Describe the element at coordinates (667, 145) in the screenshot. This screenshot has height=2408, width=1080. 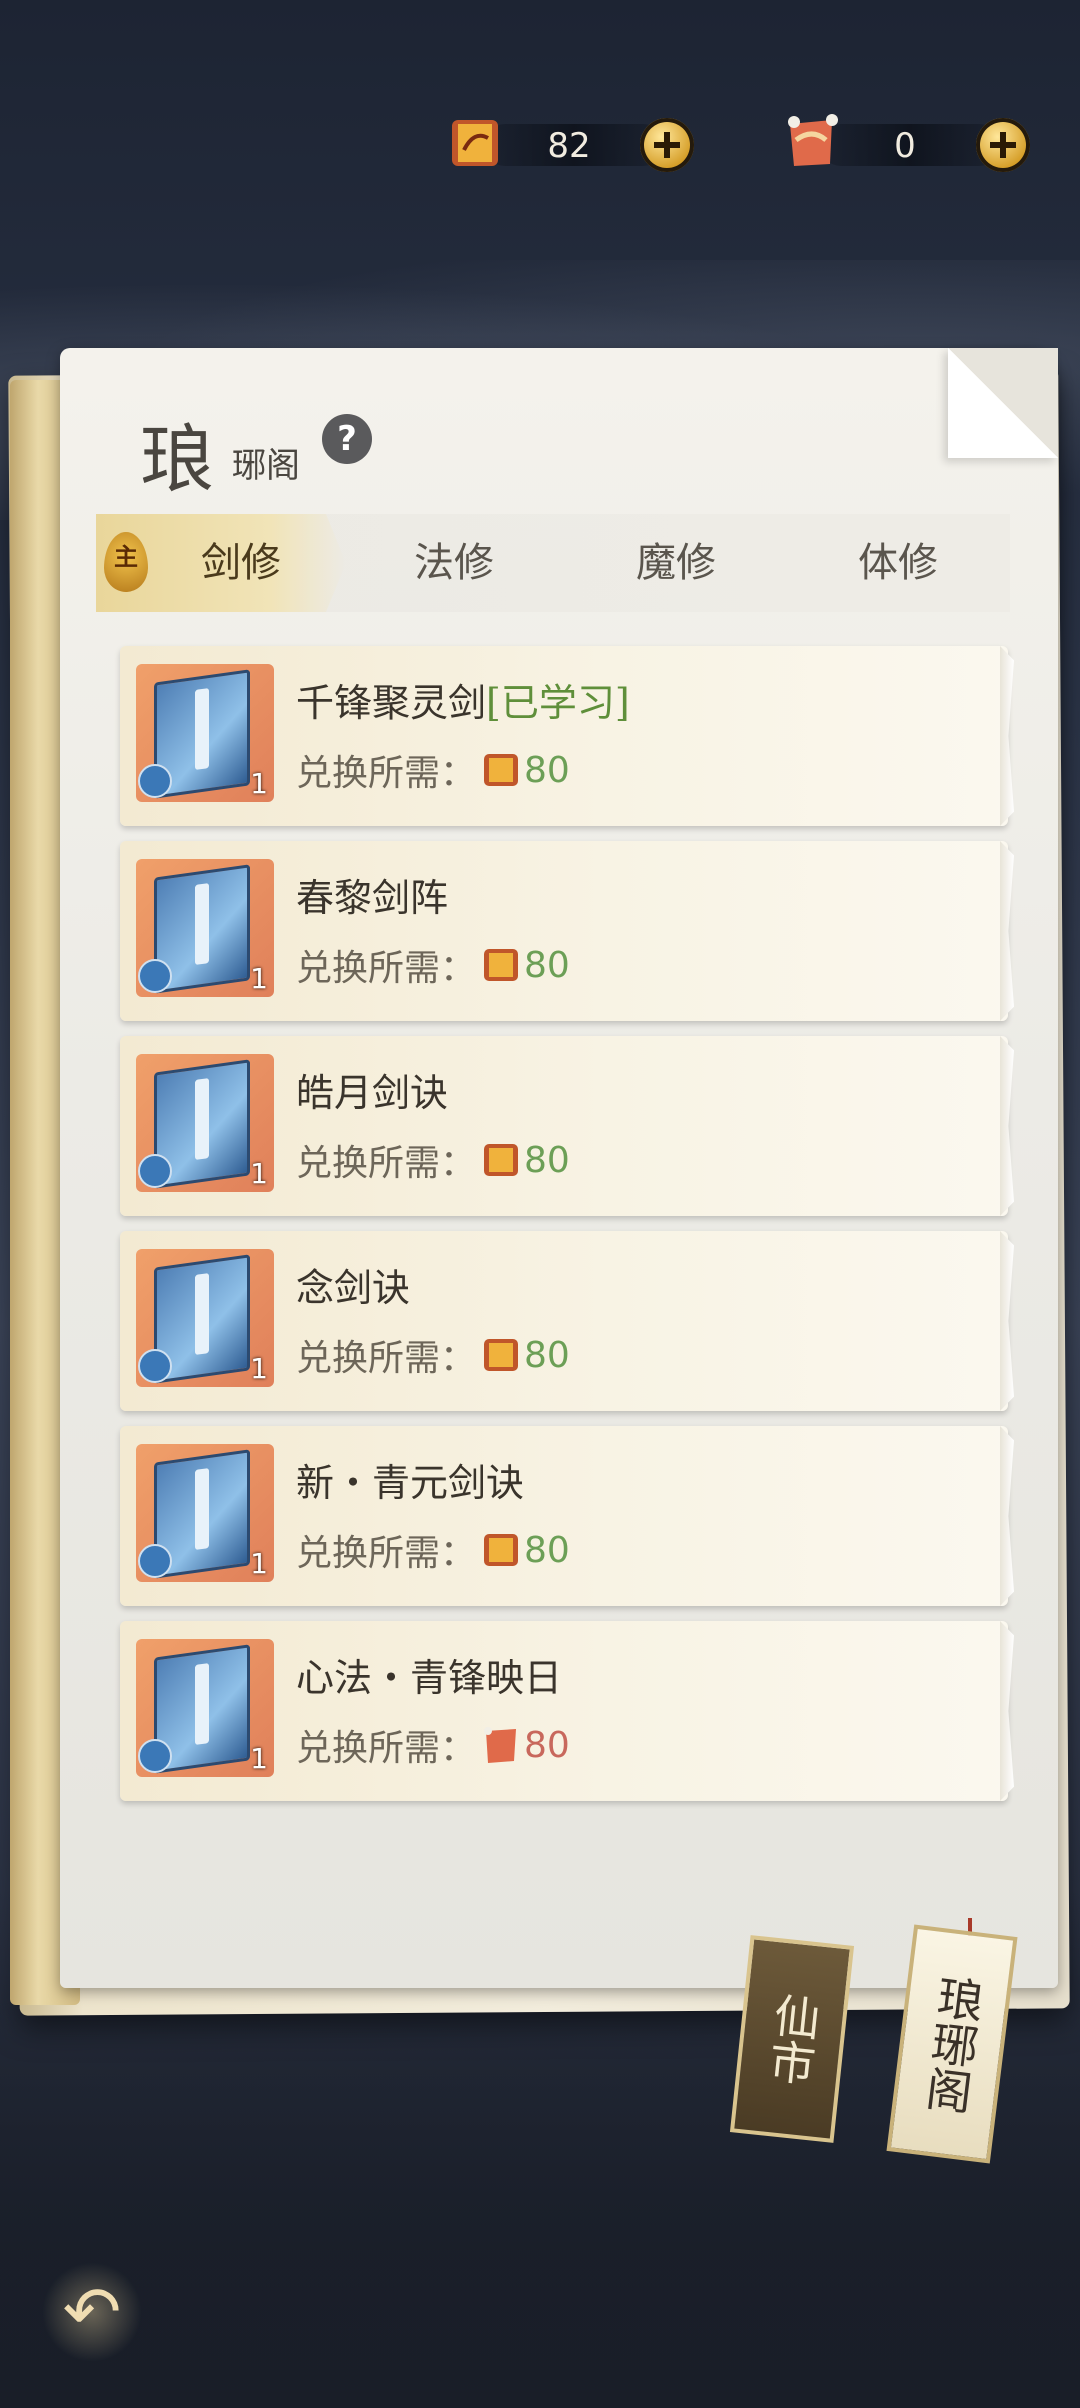
I see `add-scroll-currency-button` at that location.